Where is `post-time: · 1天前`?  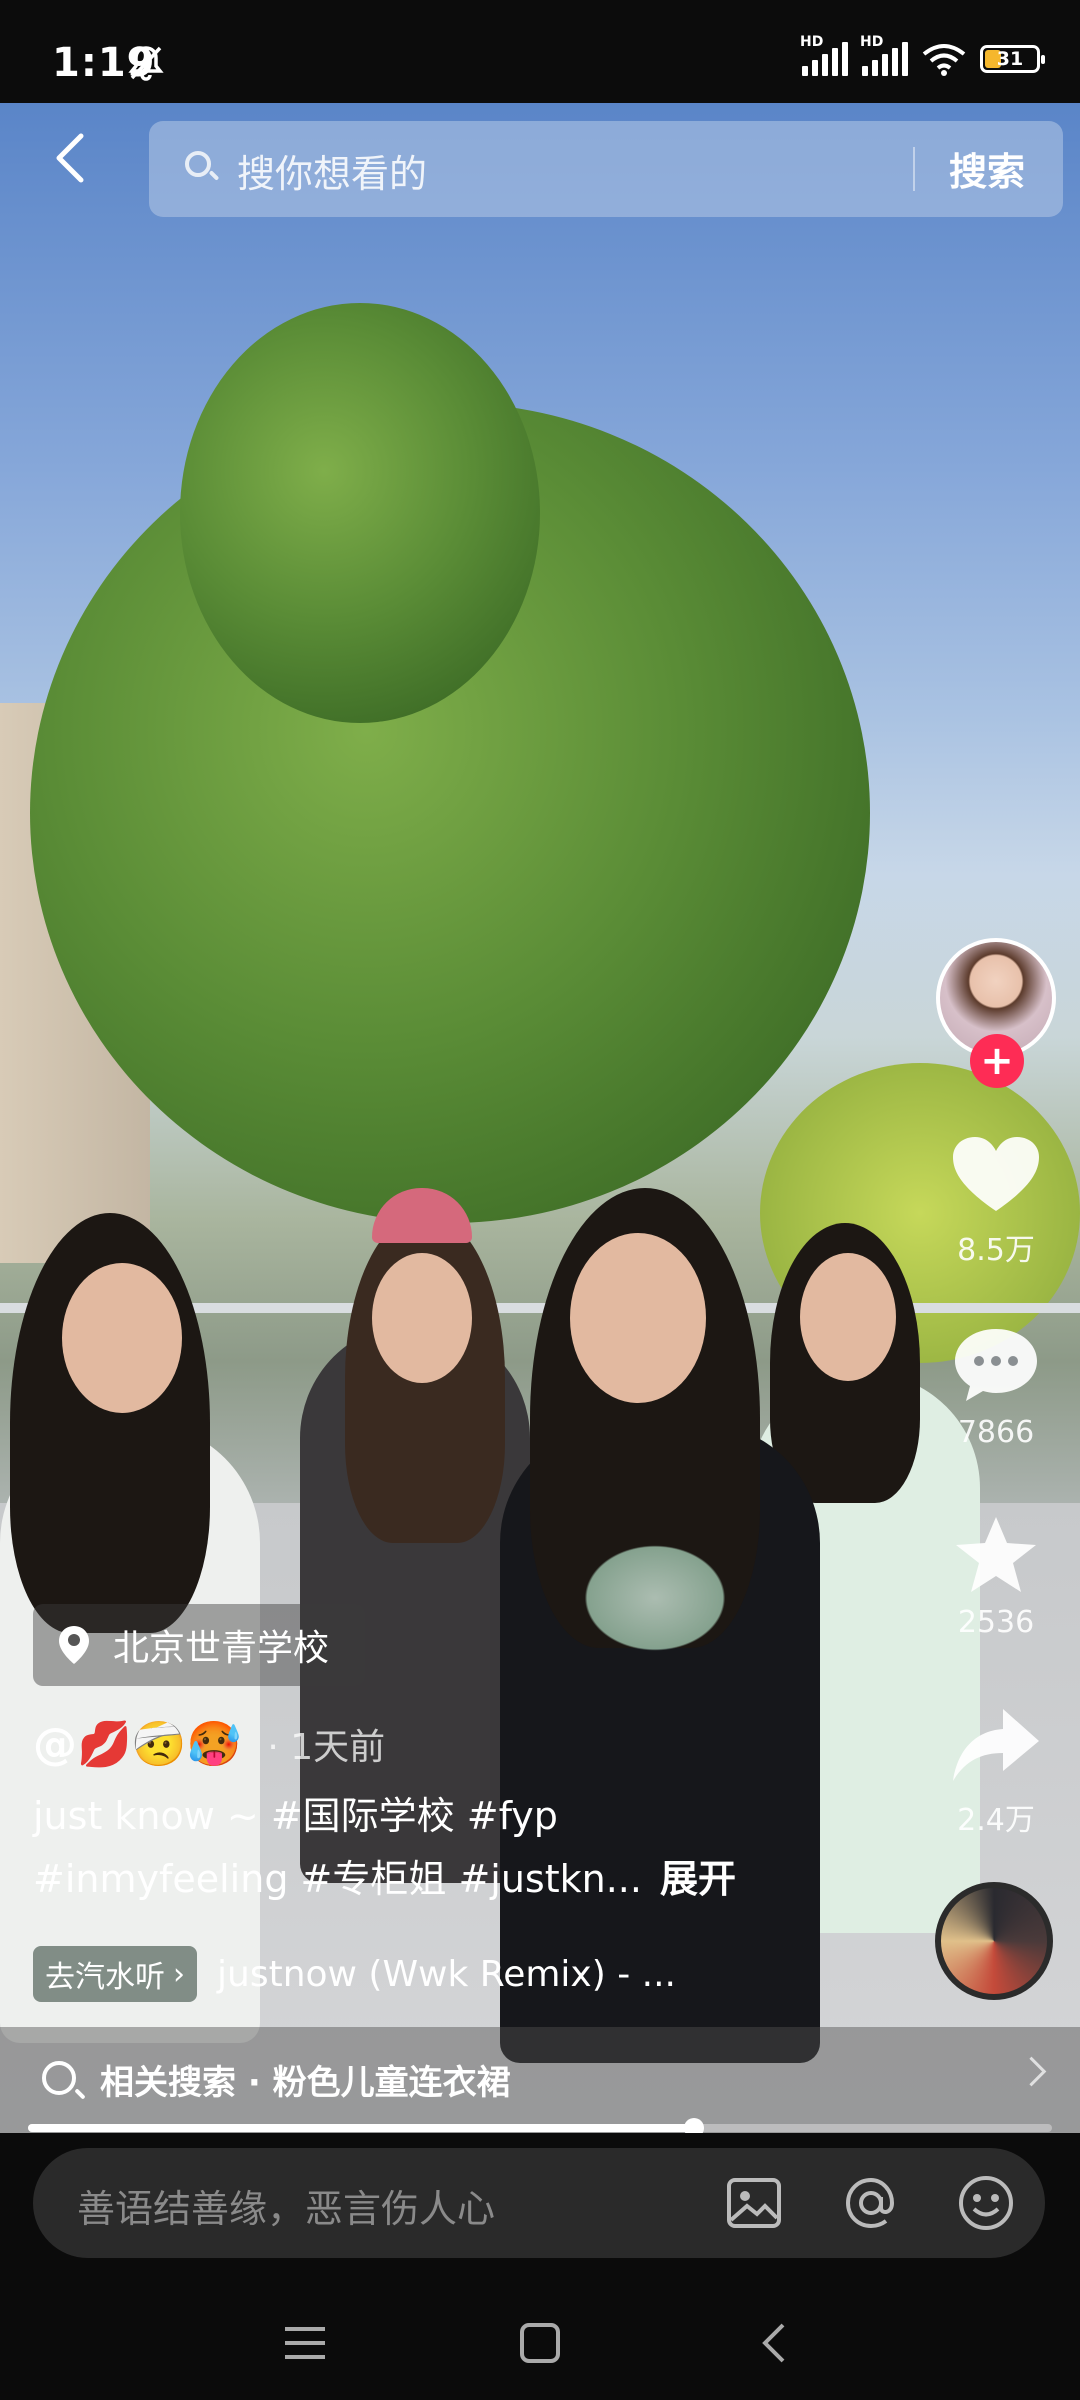
post-time: · 1天前 is located at coordinates (326, 1747).